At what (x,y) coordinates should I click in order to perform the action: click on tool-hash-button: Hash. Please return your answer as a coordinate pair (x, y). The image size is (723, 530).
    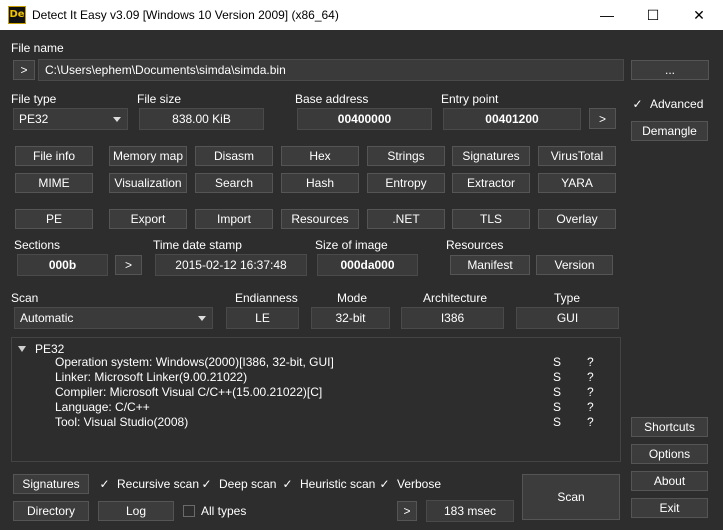
    Looking at the image, I should click on (320, 183).